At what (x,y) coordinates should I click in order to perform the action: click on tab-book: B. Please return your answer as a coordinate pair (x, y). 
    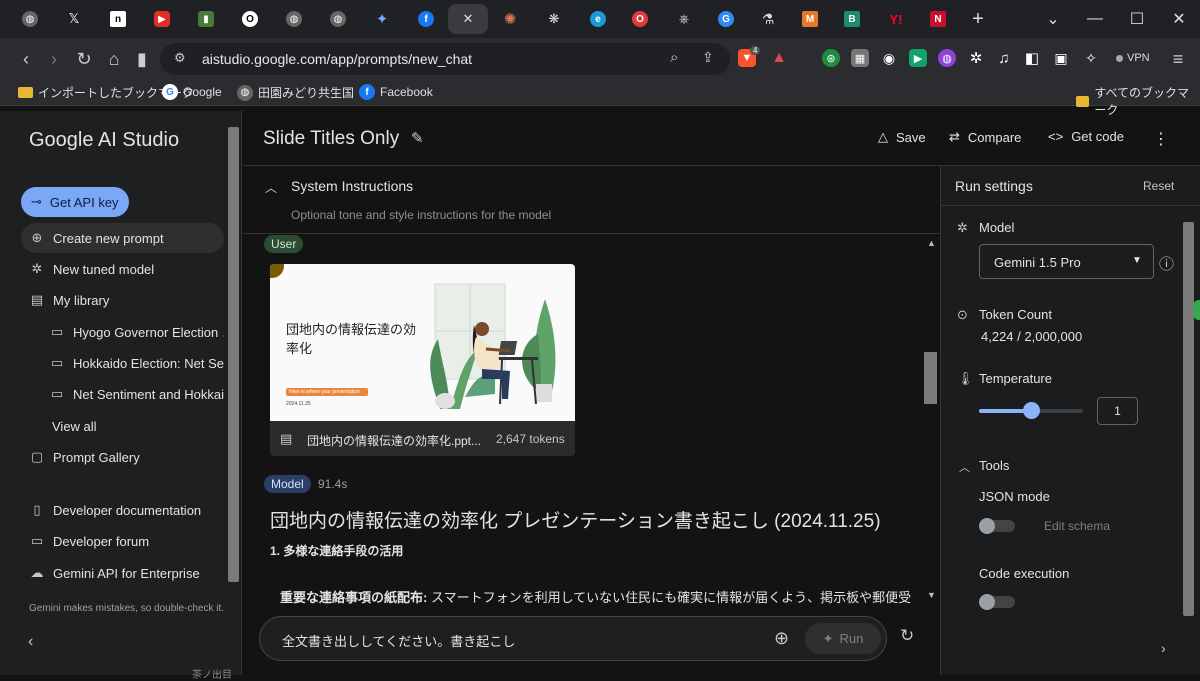
    Looking at the image, I should click on (852, 19).